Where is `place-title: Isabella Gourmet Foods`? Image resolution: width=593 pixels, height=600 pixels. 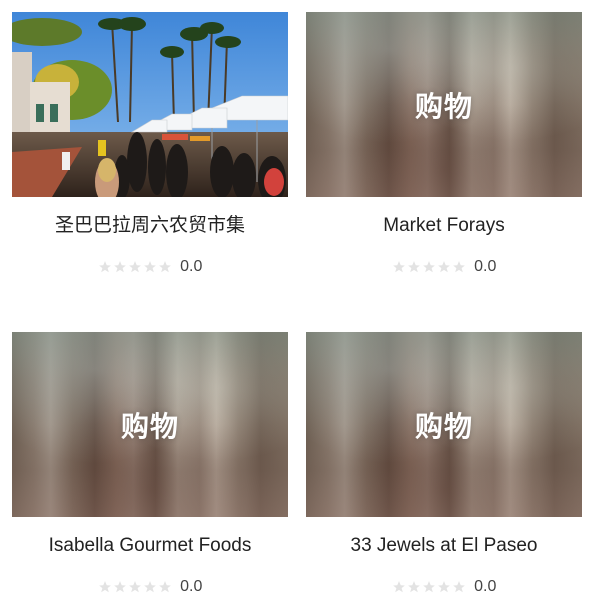 place-title: Isabella Gourmet Foods is located at coordinates (150, 546).